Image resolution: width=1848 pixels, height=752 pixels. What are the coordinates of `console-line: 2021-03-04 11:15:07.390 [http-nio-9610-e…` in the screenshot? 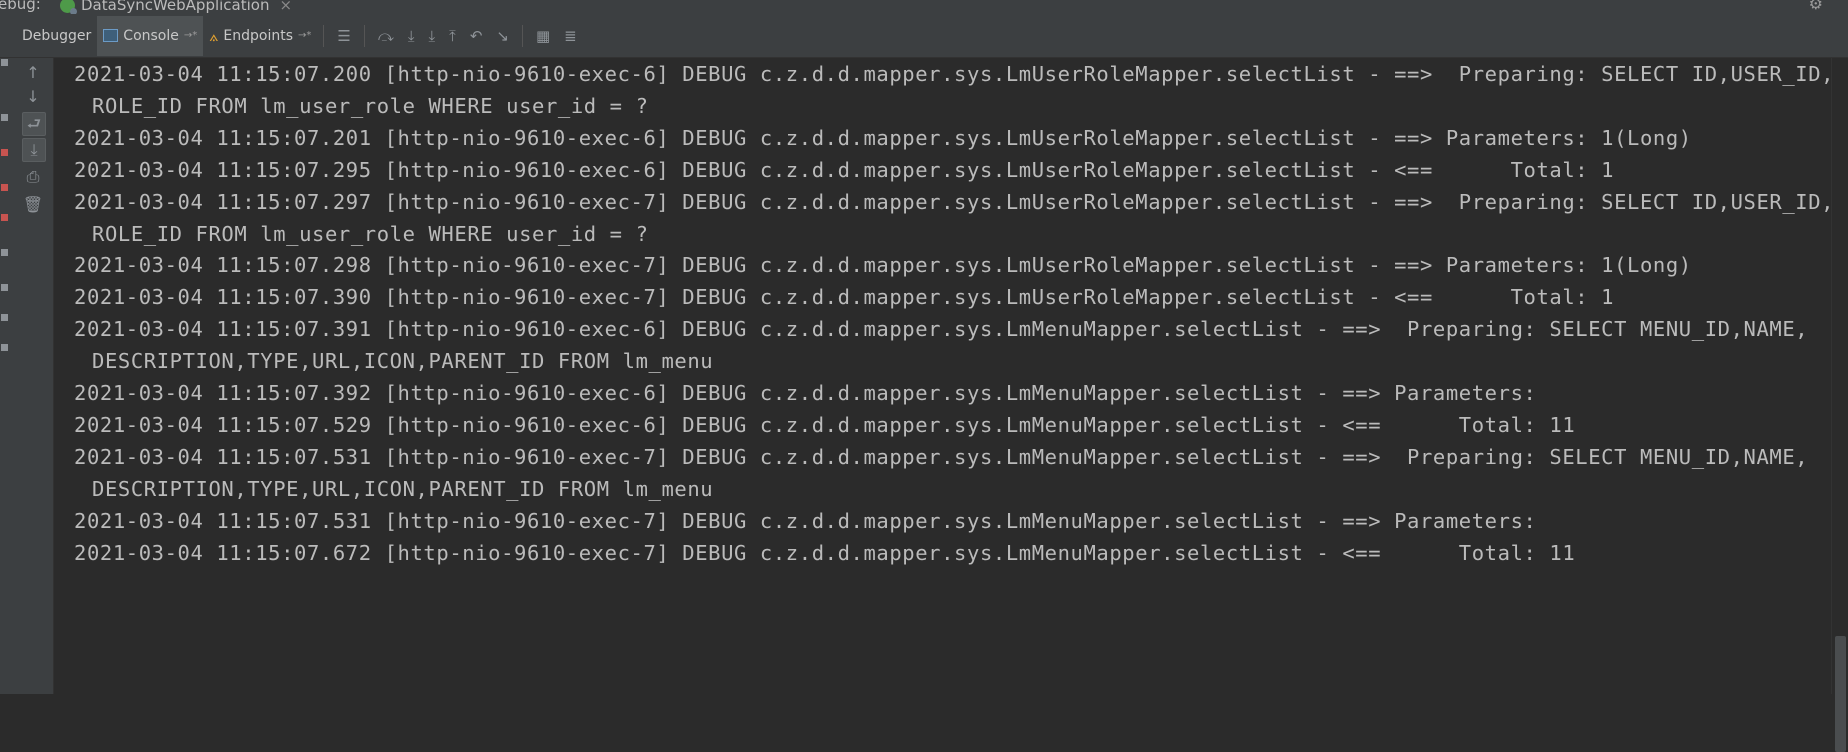 It's located at (844, 297).